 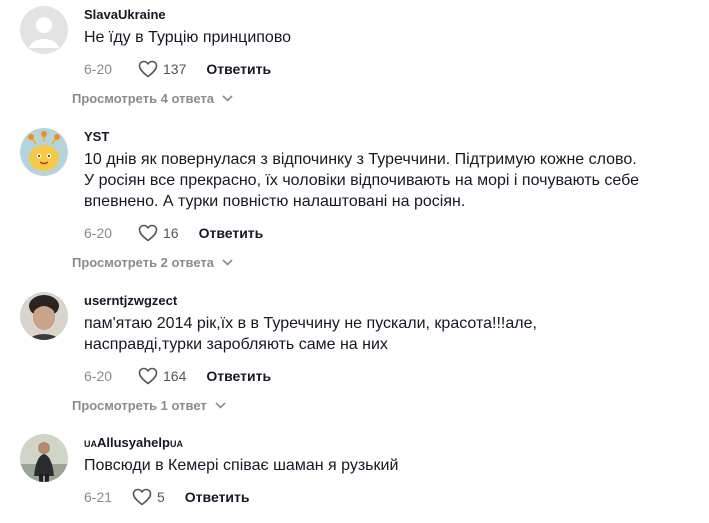 What do you see at coordinates (392, 69) in the screenshot?
I see `comment-meta: 6-20 137 Ответить` at bounding box center [392, 69].